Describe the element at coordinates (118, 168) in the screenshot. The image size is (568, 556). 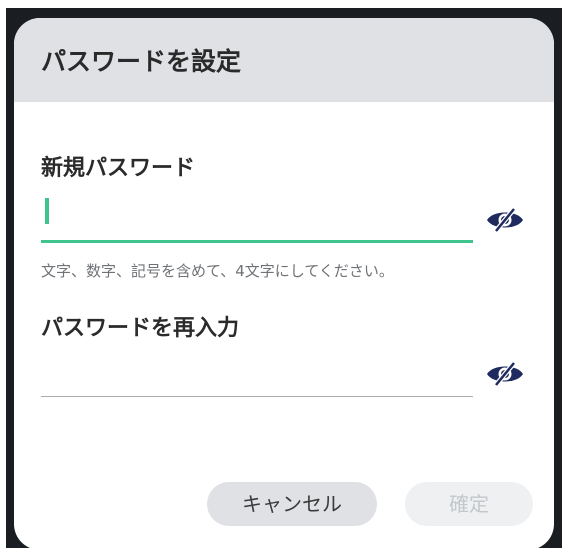
I see `new-password-label: 新規パスワード` at that location.